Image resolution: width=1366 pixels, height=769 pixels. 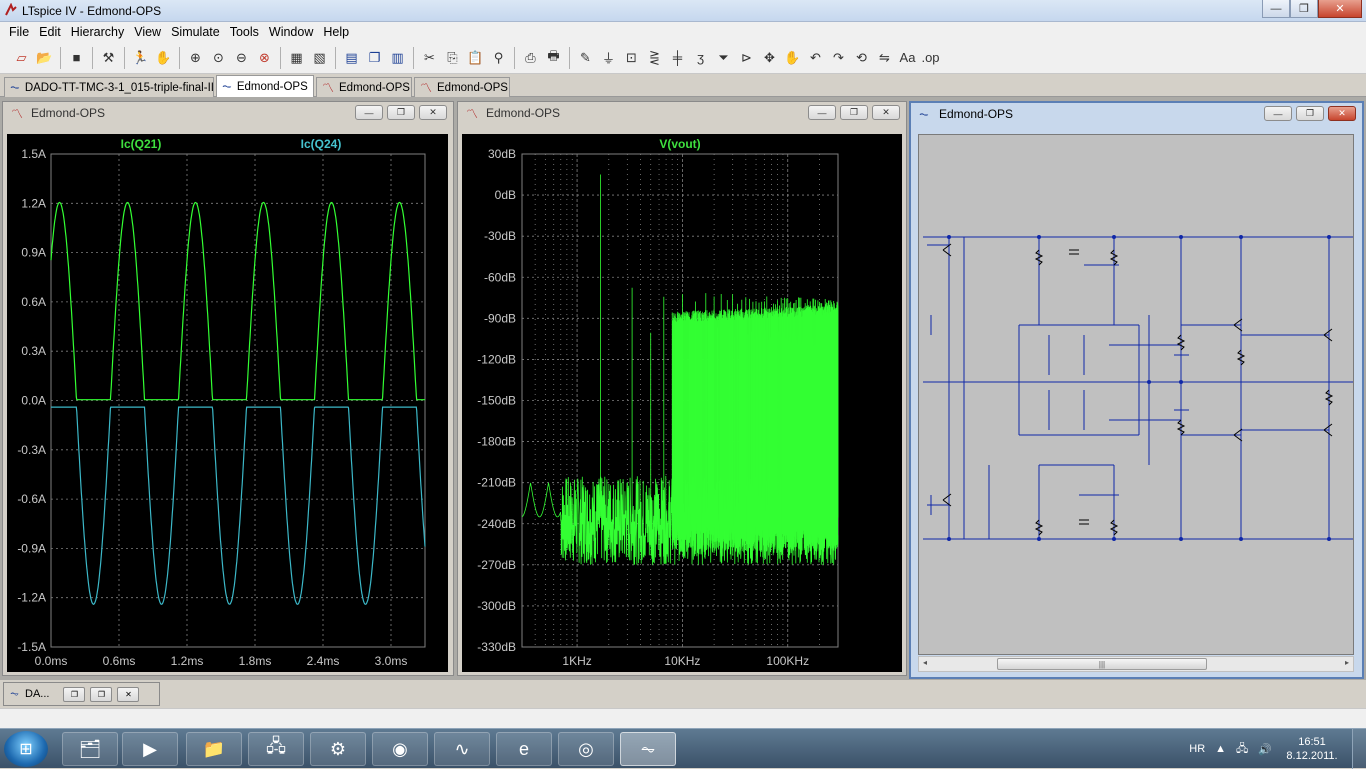 What do you see at coordinates (884, 57) in the screenshot?
I see `mirror-icon: ⇋` at bounding box center [884, 57].